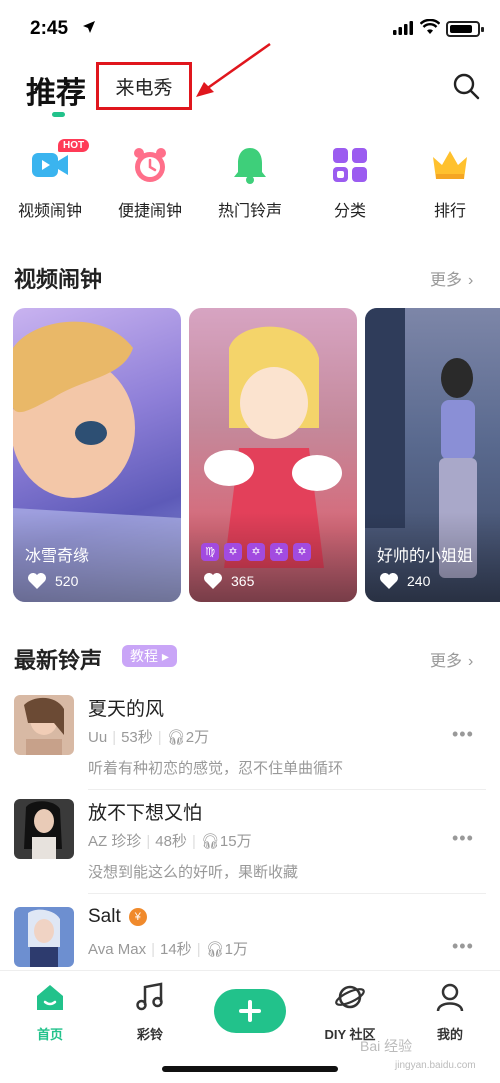  I want to click on quick-actions: HOT 视频闹钟 便捷闹钟 热门铃声 分类 排行, so click(250, 184).